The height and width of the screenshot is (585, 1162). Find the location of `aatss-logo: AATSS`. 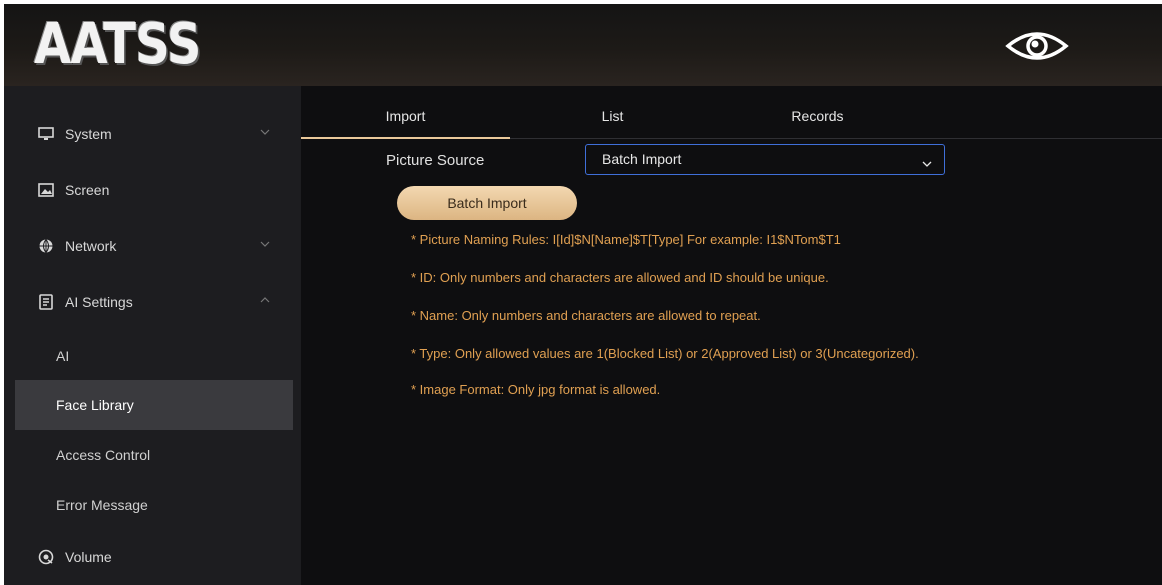

aatss-logo: AATSS is located at coordinates (117, 44).